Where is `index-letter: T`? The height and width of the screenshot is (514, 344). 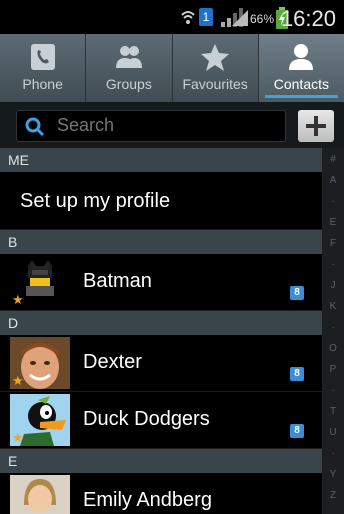
index-letter: T is located at coordinates (333, 411).